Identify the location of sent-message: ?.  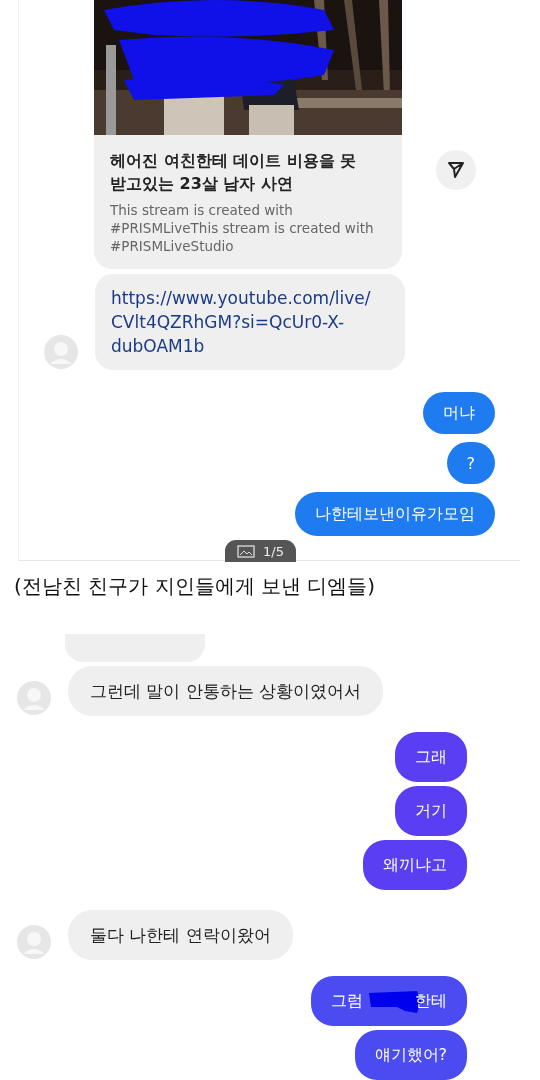
(470, 463).